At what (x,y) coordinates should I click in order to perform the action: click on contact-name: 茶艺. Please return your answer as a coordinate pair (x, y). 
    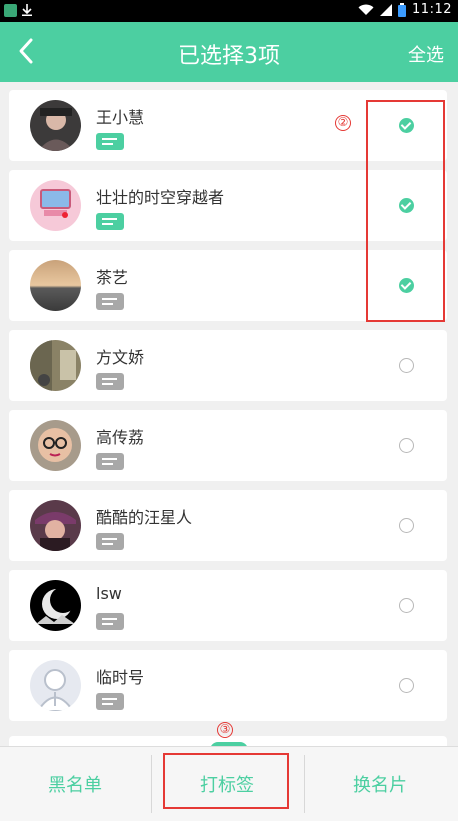
    Looking at the image, I should click on (112, 277).